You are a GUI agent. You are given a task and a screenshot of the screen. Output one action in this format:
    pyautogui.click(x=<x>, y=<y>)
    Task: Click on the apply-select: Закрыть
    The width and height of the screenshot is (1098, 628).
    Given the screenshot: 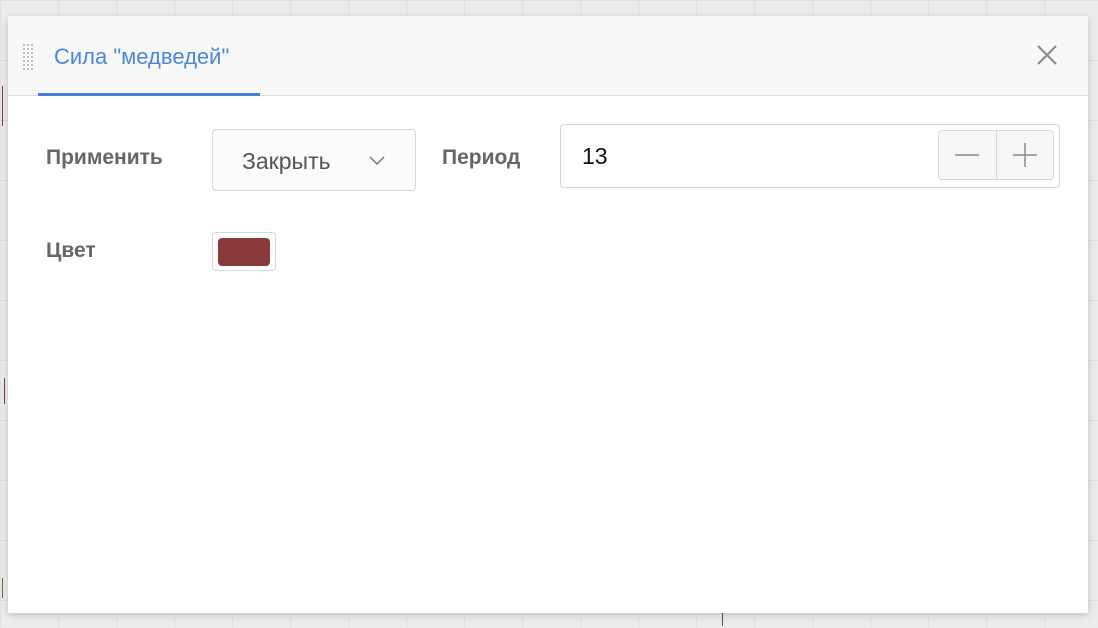 What is the action you would take?
    pyautogui.click(x=314, y=160)
    